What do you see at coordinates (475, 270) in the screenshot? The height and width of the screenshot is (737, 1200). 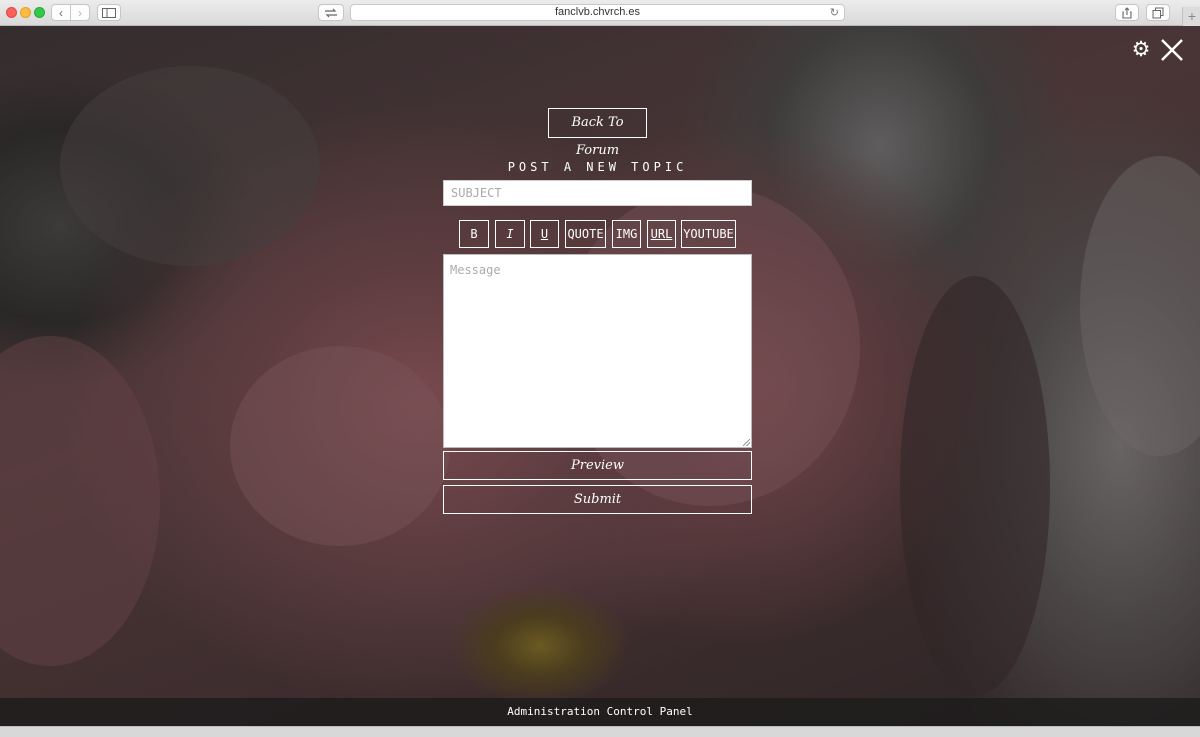 I see `message-placeholder: Message` at bounding box center [475, 270].